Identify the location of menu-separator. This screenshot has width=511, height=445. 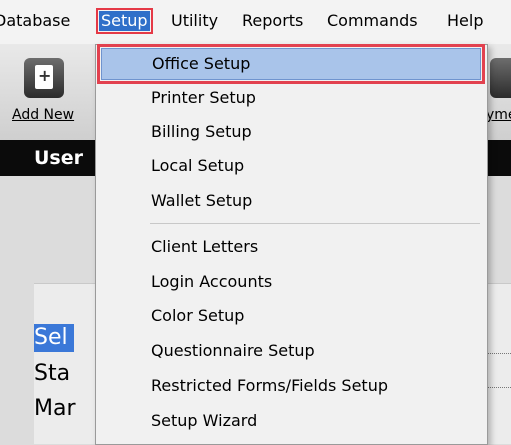
(315, 223).